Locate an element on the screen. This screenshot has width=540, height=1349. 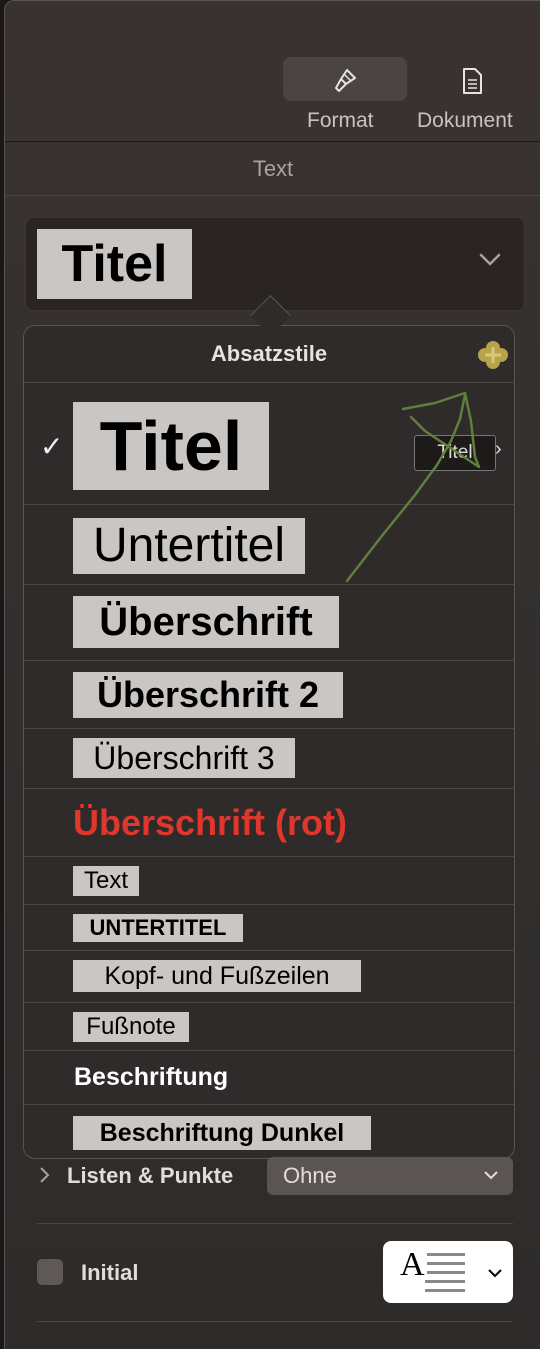
style-row-beschriftung-dunkel: Beschriftung Dunkel is located at coordinates (269, 1131).